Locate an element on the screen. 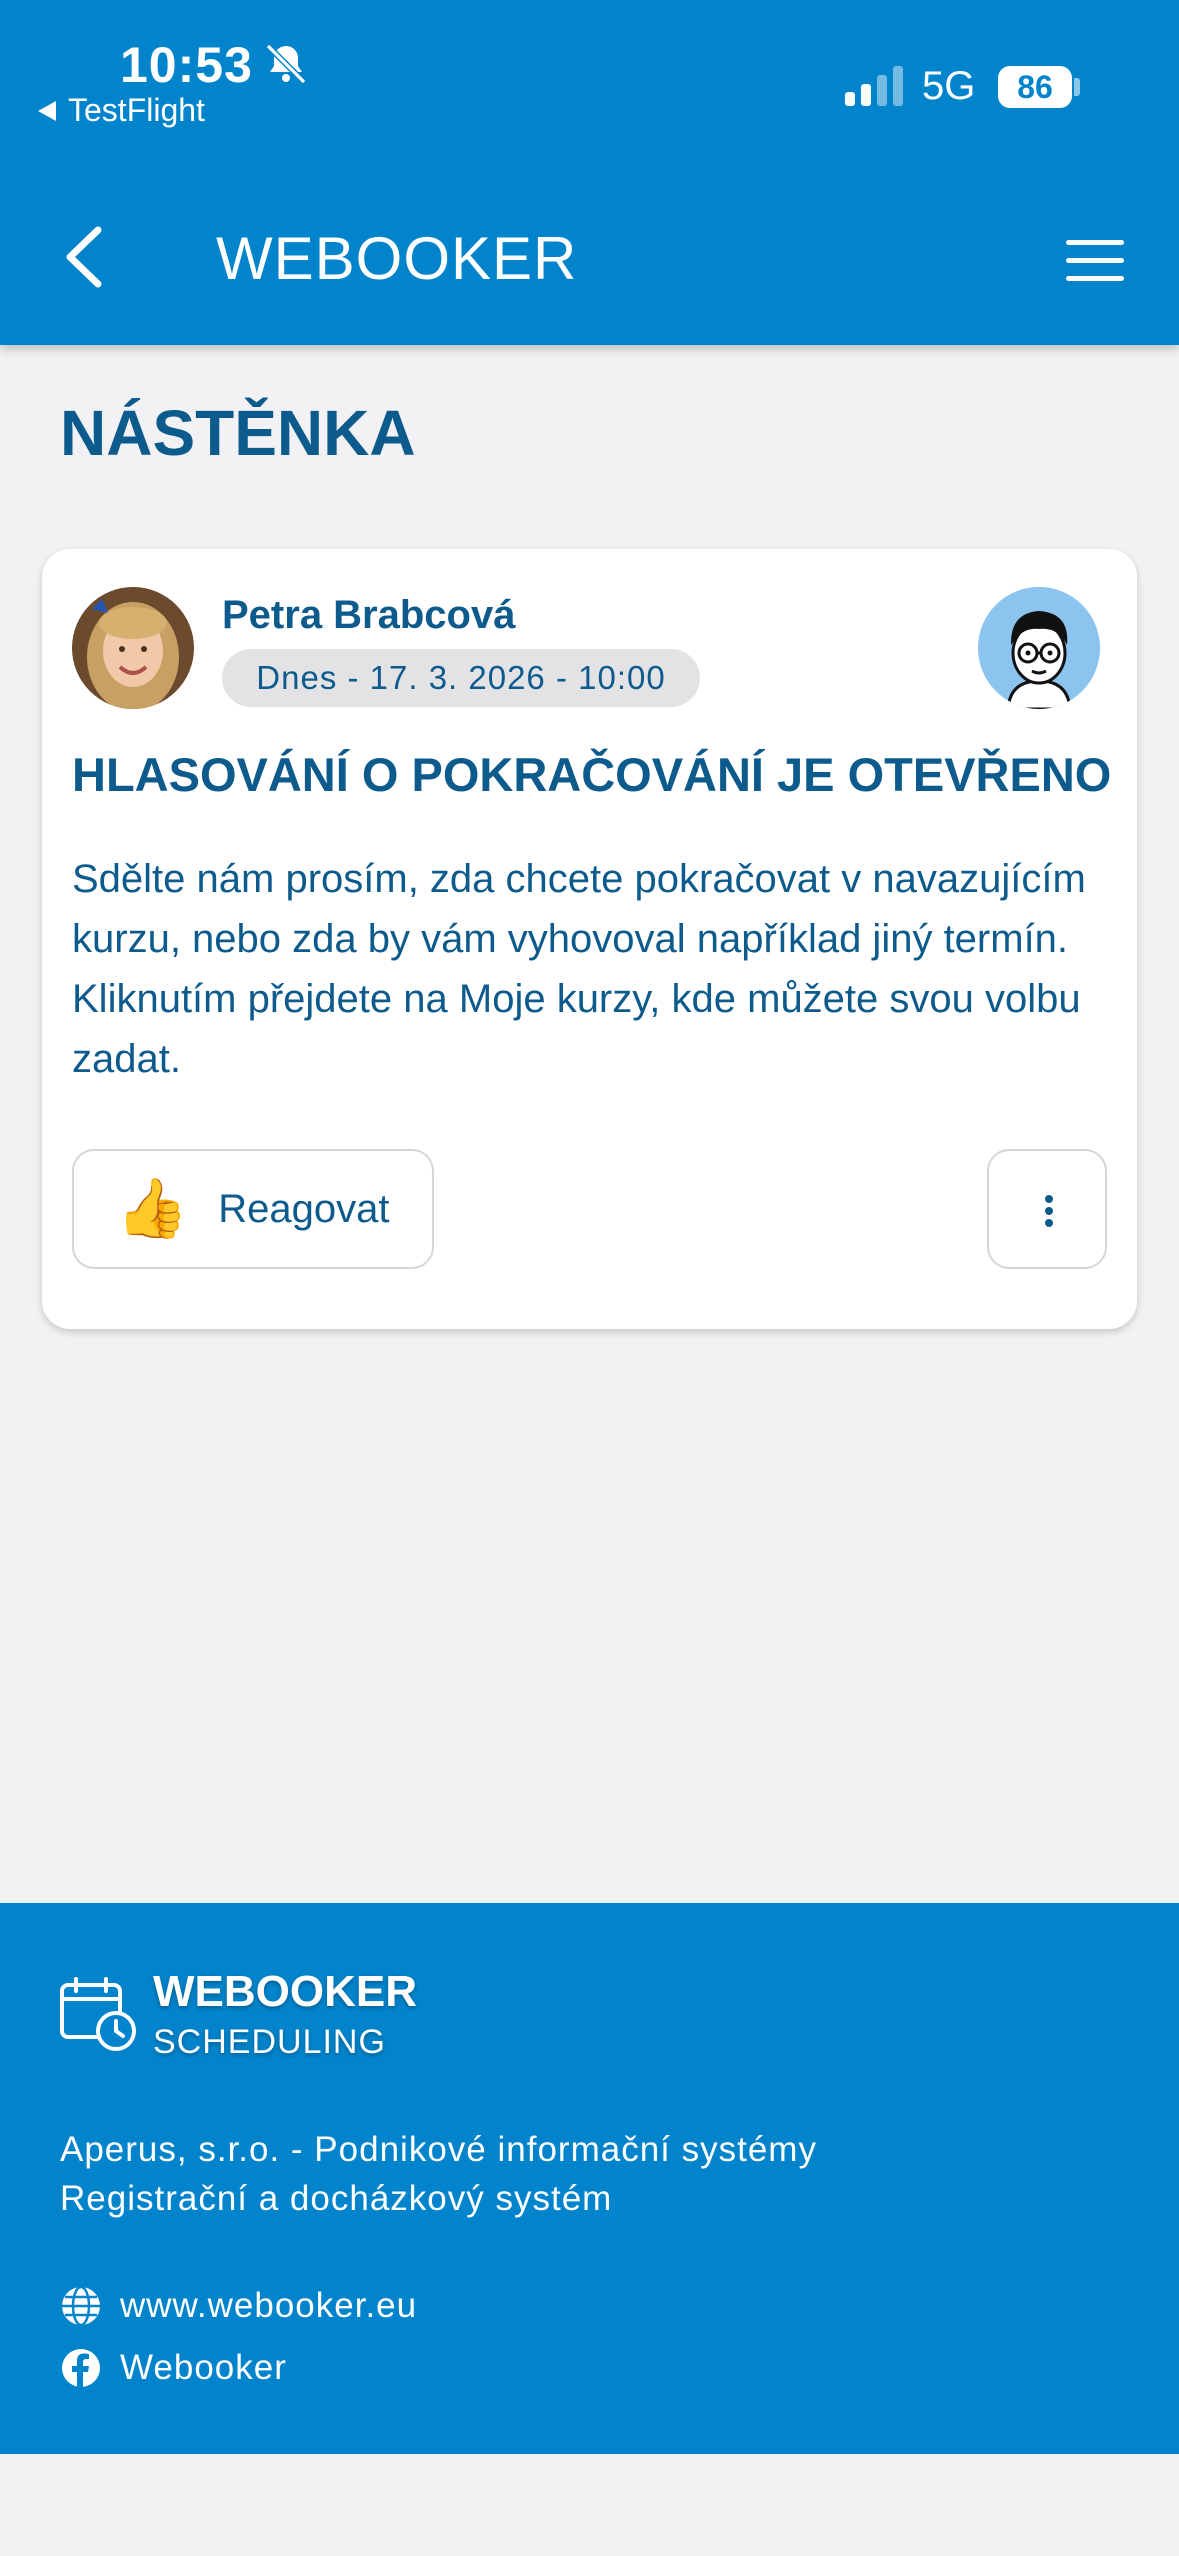 The width and height of the screenshot is (1179, 2556). page-title: NÁSTĚNKA is located at coordinates (238, 433).